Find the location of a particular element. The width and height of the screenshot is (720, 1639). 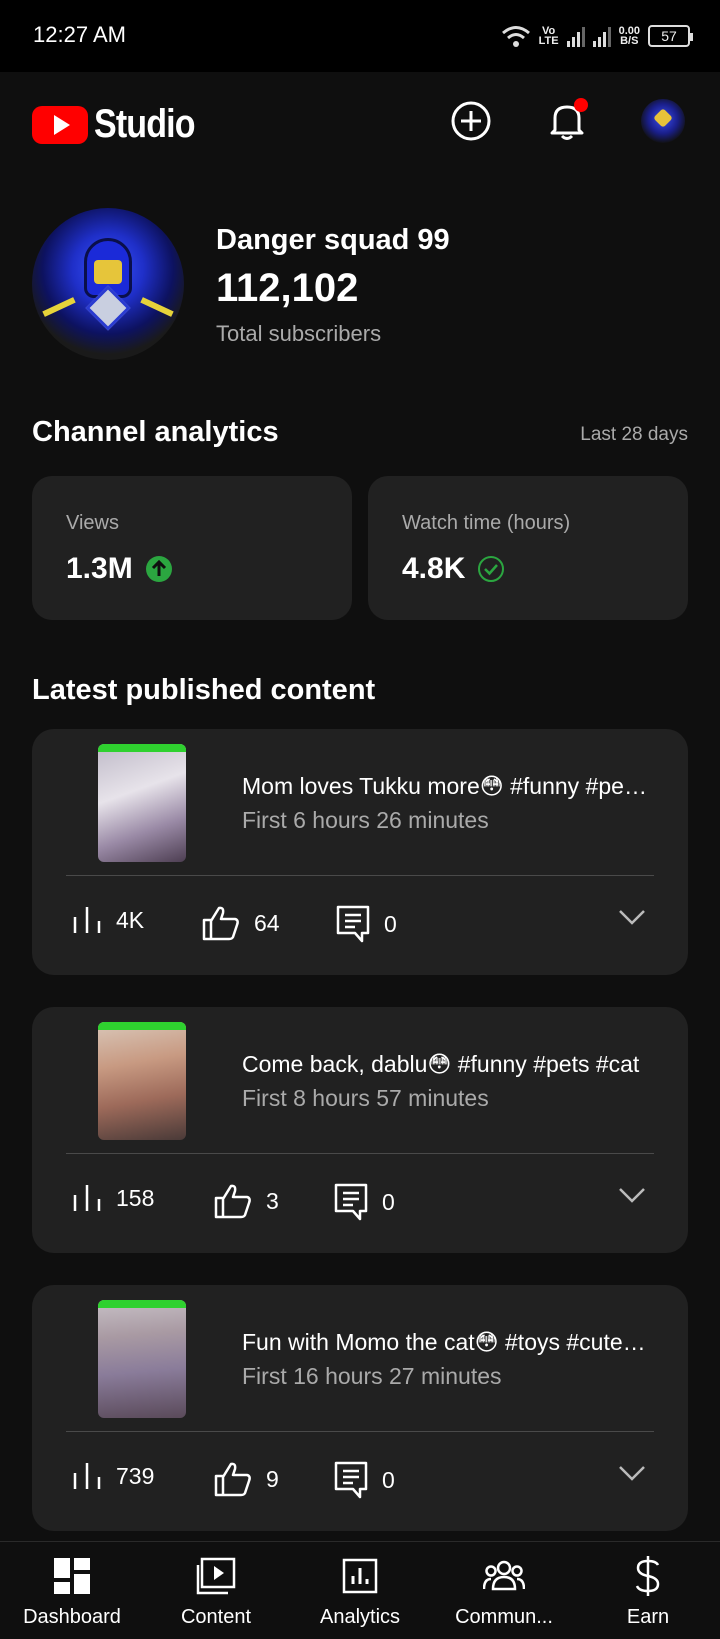

nav-analytics: Analytics is located at coordinates (360, 1591).